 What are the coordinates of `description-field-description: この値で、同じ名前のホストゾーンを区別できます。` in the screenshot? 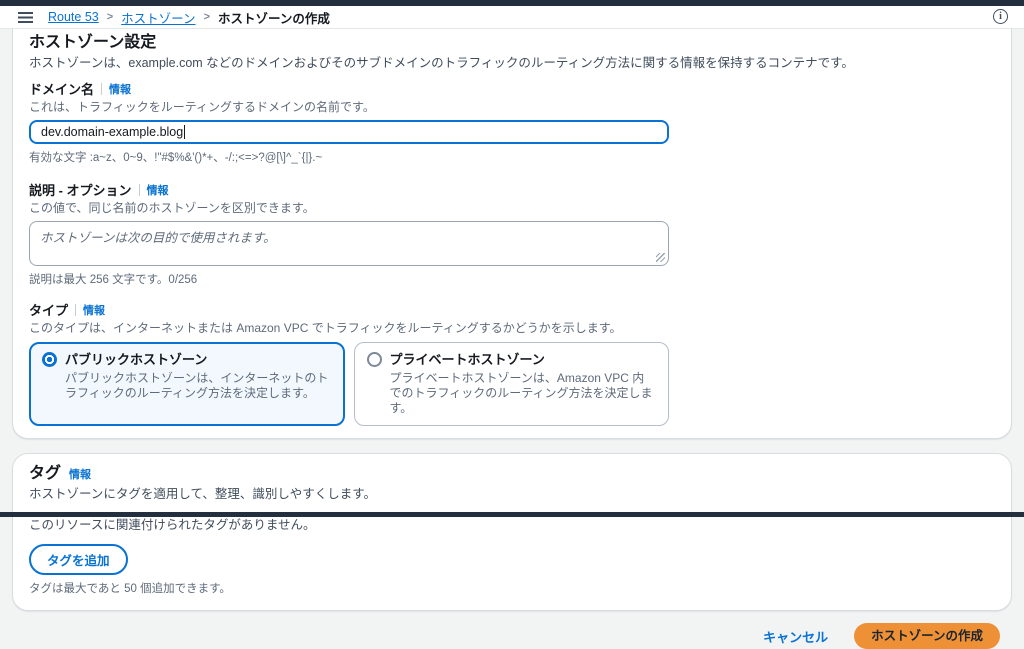 It's located at (172, 208).